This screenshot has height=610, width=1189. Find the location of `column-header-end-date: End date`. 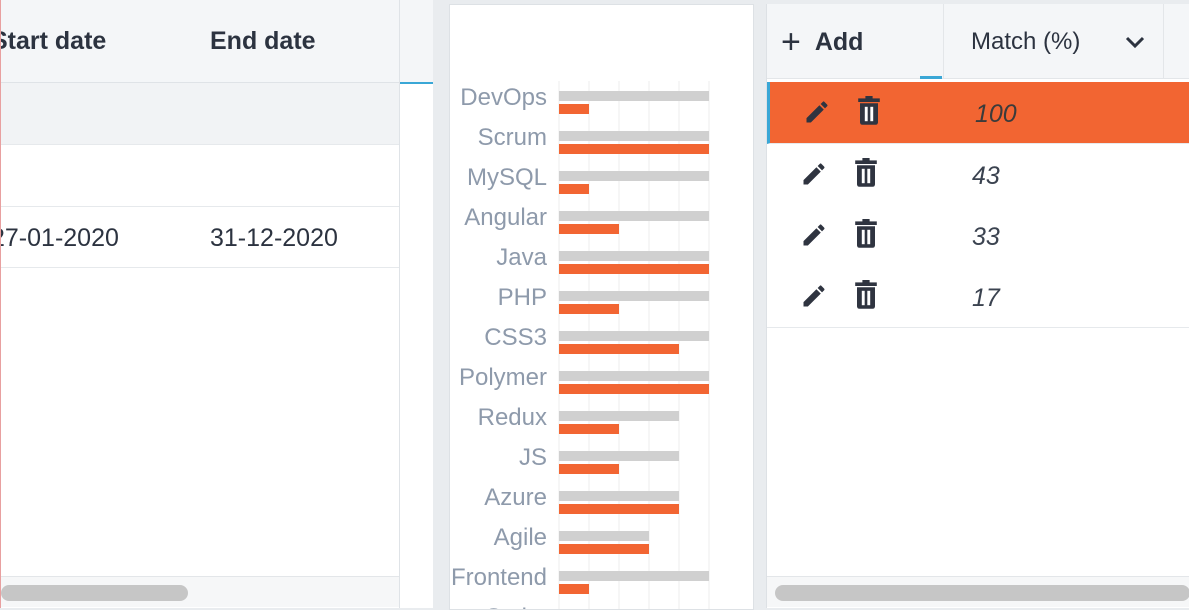

column-header-end-date: End date is located at coordinates (263, 41).